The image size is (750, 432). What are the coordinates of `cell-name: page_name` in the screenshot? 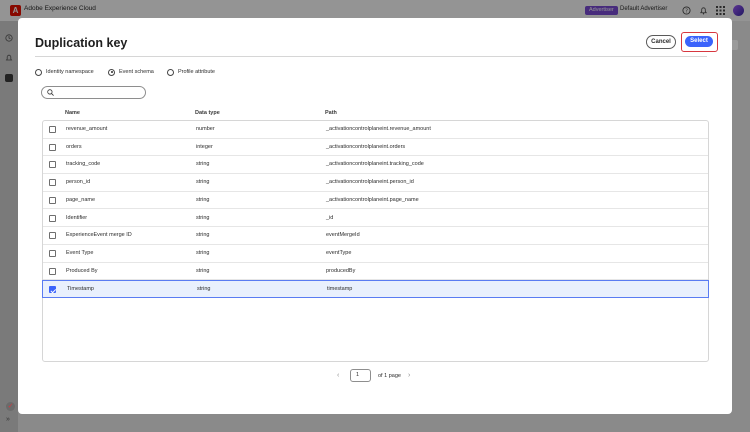 It's located at (81, 199).